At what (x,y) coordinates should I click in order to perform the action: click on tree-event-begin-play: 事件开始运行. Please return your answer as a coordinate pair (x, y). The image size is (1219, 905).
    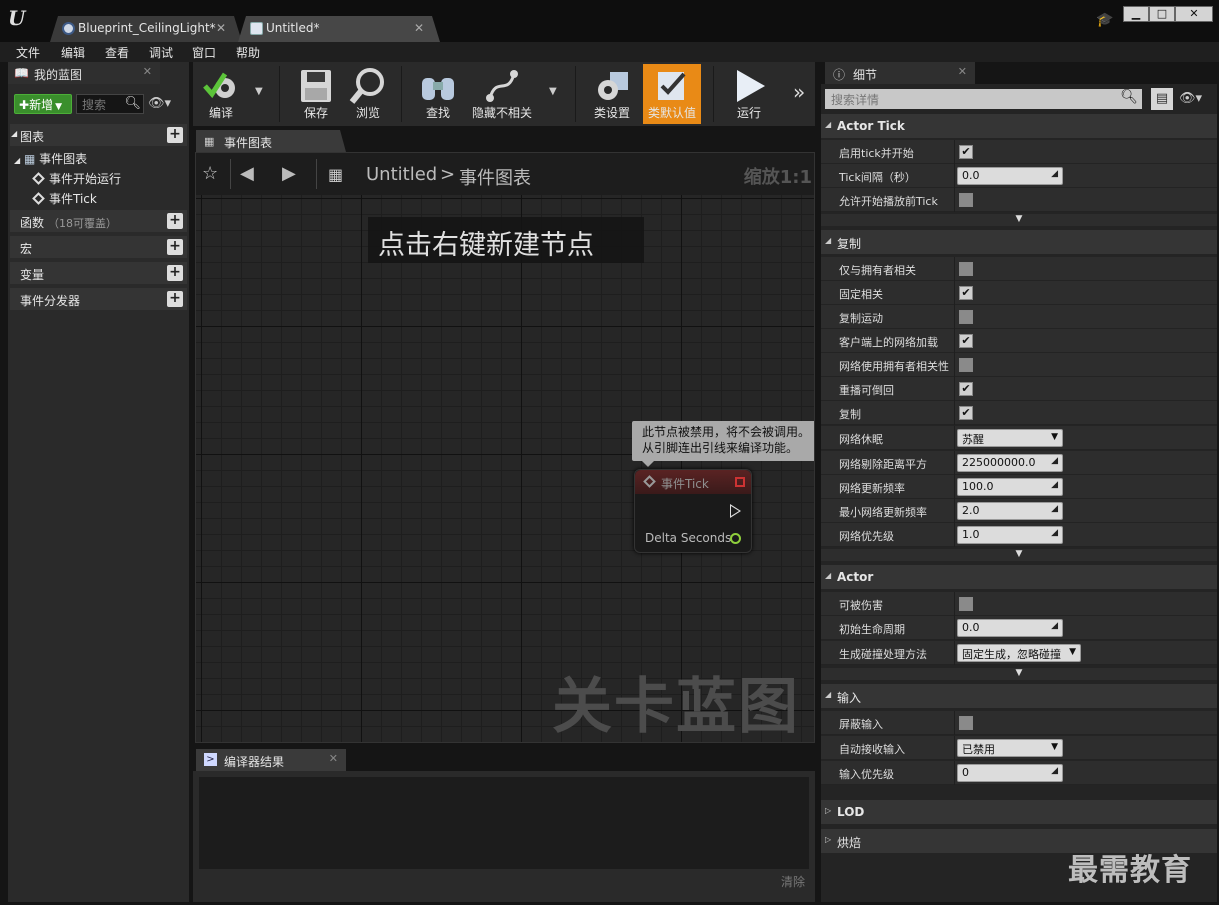
    Looking at the image, I should click on (76, 178).